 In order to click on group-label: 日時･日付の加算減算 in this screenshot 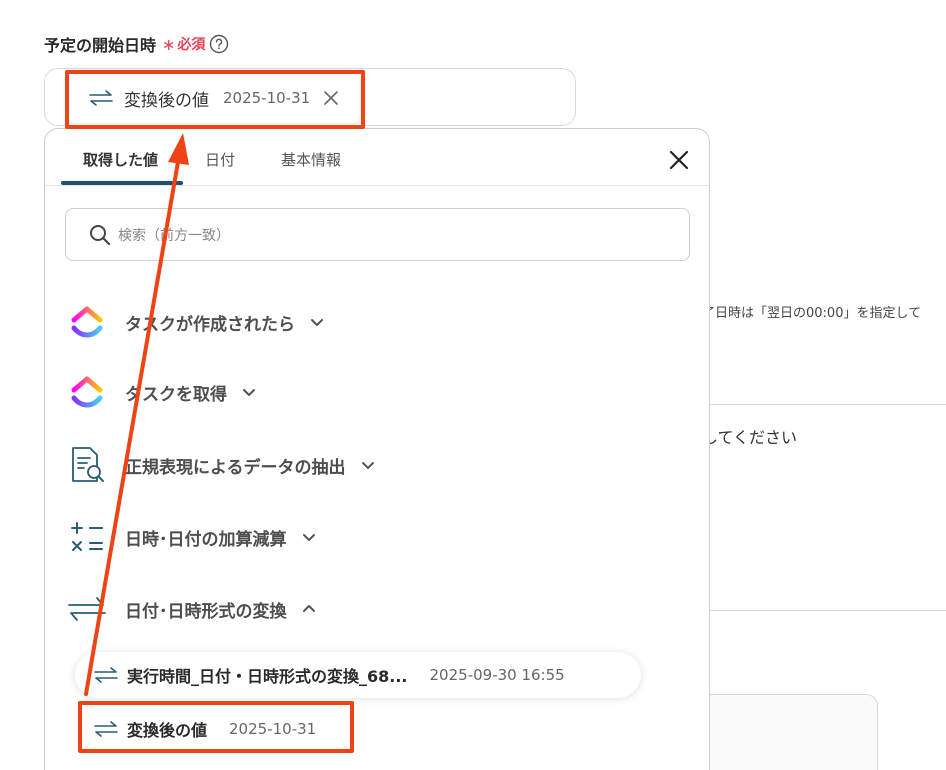, I will do `click(206, 539)`.